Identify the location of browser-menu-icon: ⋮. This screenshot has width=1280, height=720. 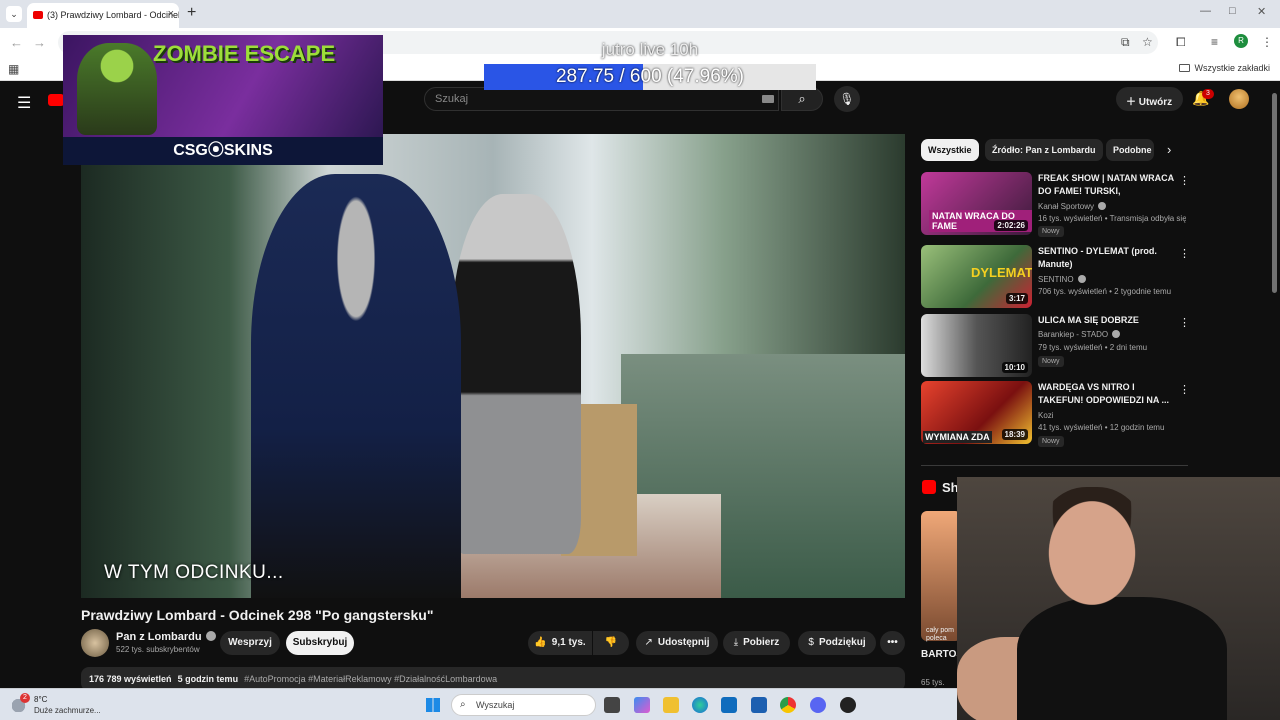
(1267, 42).